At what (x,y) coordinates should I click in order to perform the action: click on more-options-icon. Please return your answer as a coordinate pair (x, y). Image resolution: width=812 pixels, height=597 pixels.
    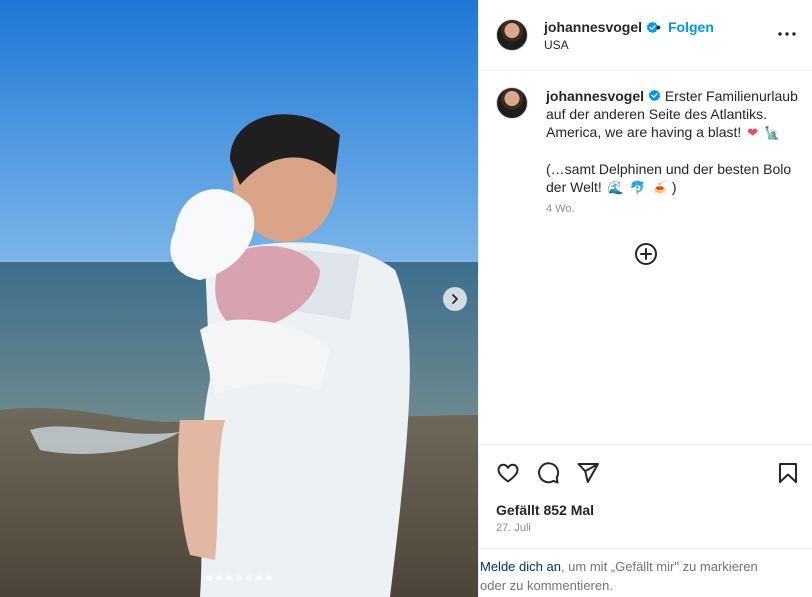
    Looking at the image, I should click on (787, 34).